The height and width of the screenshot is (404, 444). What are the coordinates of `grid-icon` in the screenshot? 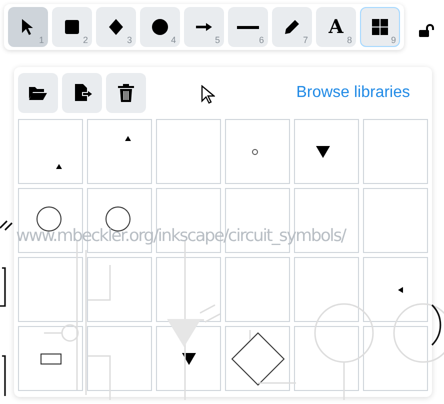 It's located at (380, 27).